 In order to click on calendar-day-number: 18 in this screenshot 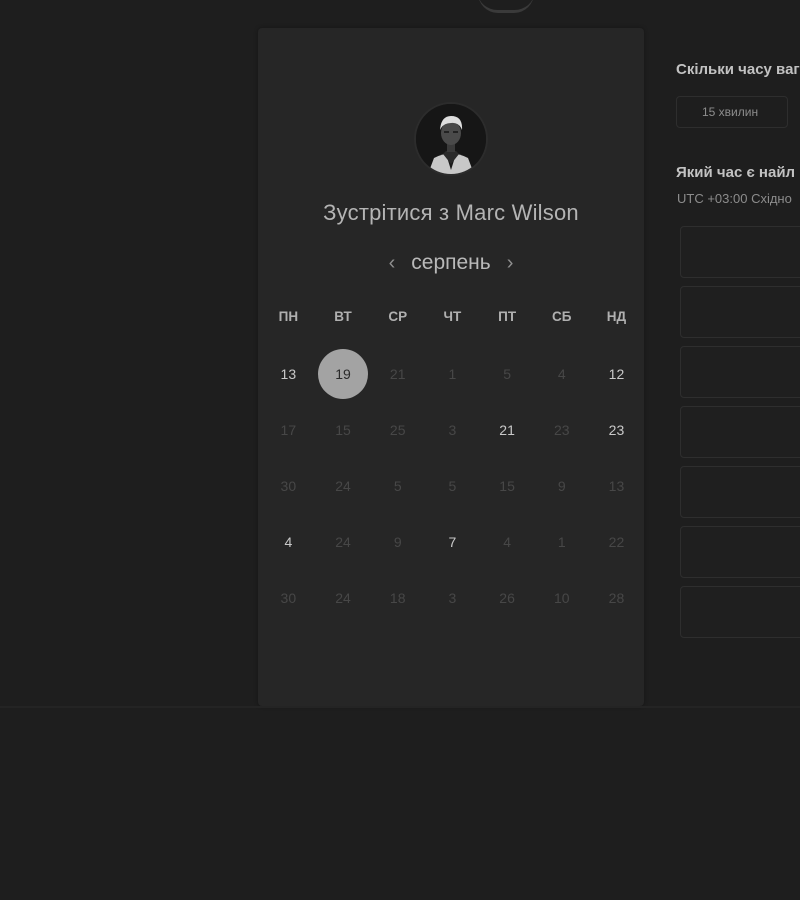, I will do `click(397, 598)`.